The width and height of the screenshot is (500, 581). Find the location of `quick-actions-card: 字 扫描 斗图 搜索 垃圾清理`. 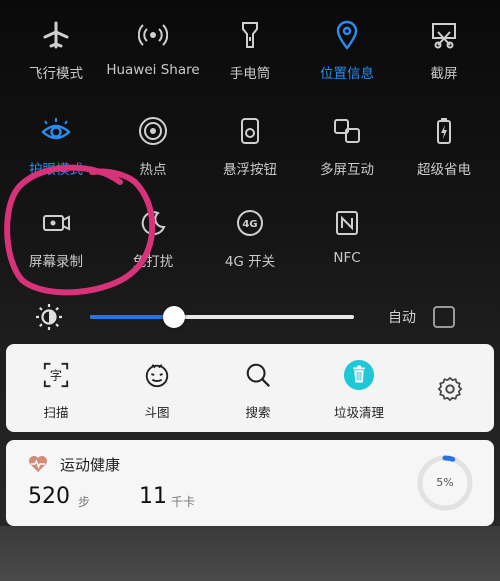

quick-actions-card: 字 扫描 斗图 搜索 垃圾清理 is located at coordinates (250, 388).